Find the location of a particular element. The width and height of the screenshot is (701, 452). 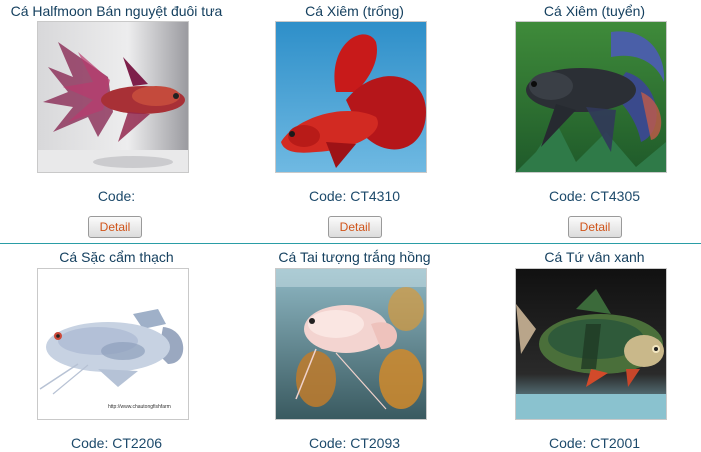

product-title: Cá Xiêm (tuyển) is located at coordinates (589, 11).